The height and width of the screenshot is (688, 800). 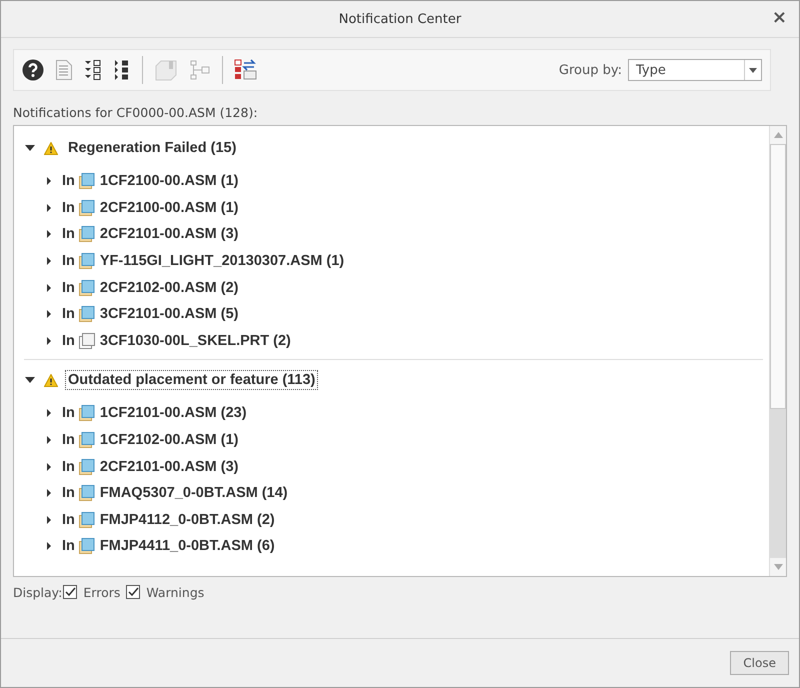 I want to click on group-title: Regeneration Failed (15), so click(x=152, y=148).